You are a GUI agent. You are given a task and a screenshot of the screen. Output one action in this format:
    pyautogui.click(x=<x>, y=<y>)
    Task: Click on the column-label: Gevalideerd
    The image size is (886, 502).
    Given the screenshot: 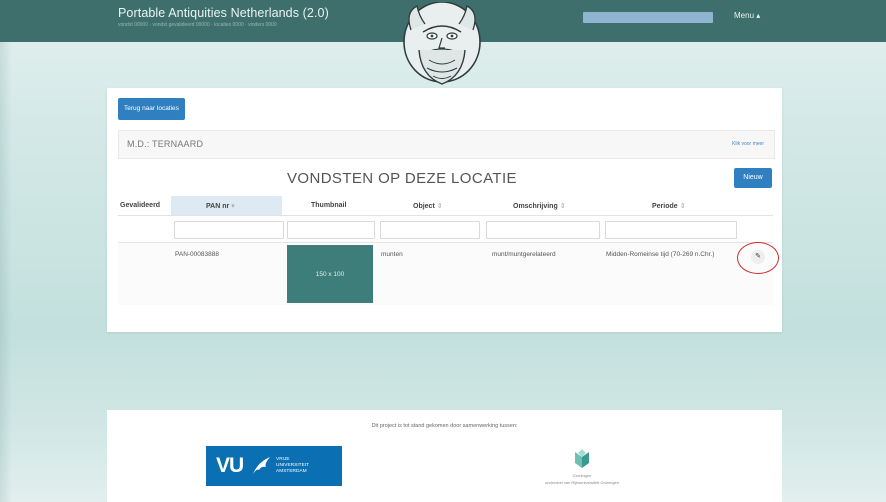 What is the action you would take?
    pyautogui.click(x=140, y=205)
    